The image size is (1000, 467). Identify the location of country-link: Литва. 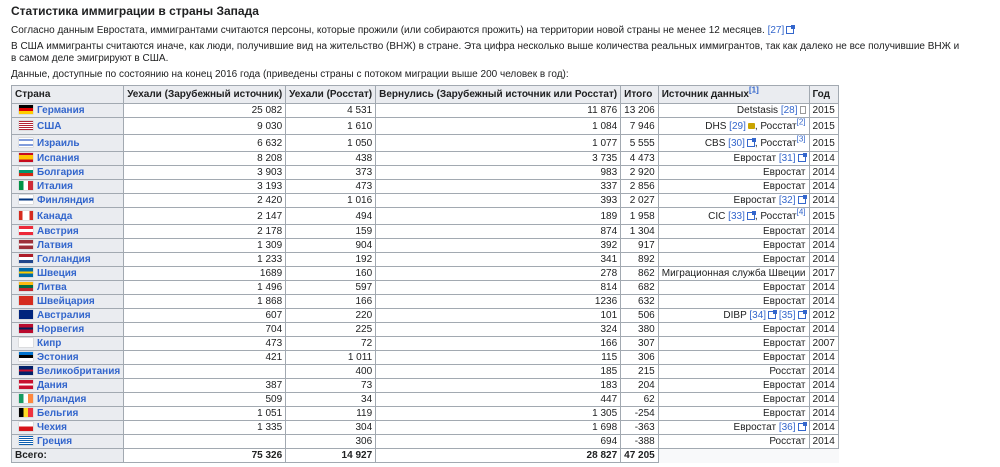
(52, 287).